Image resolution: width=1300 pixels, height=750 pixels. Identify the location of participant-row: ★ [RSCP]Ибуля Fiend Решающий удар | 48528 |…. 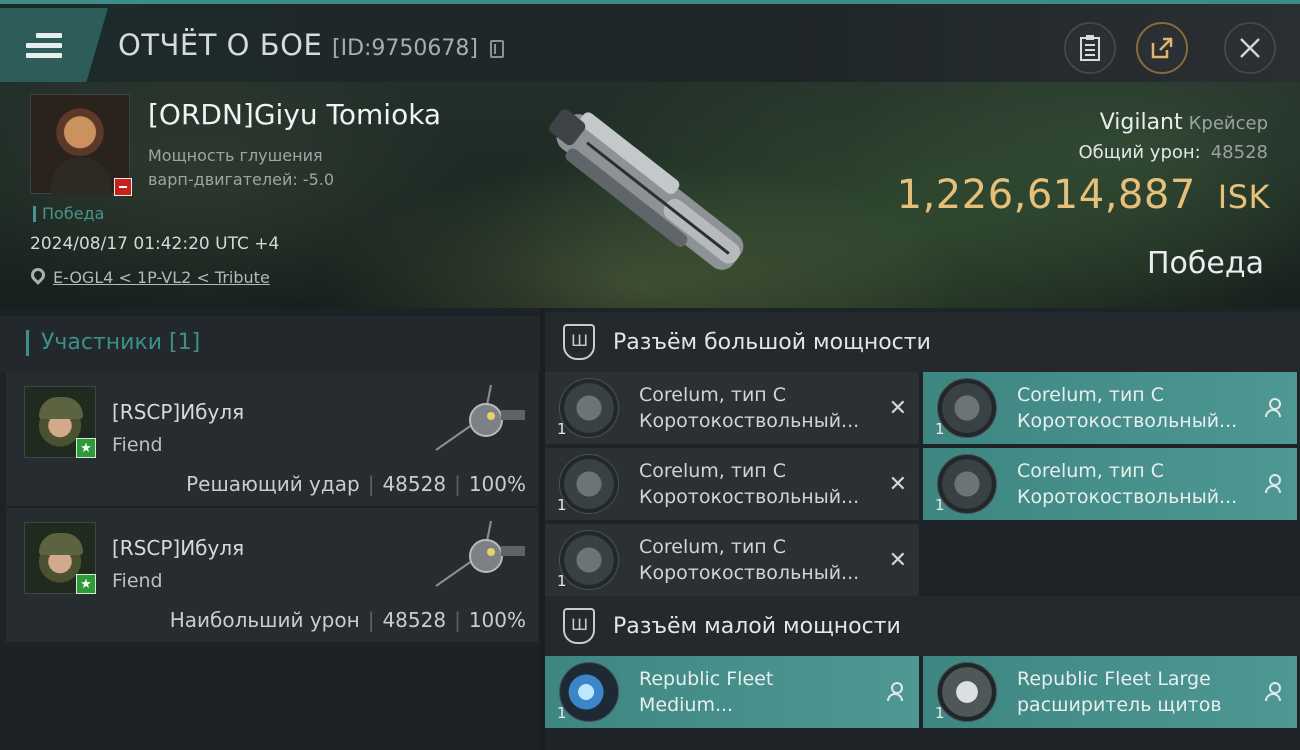
(272, 439).